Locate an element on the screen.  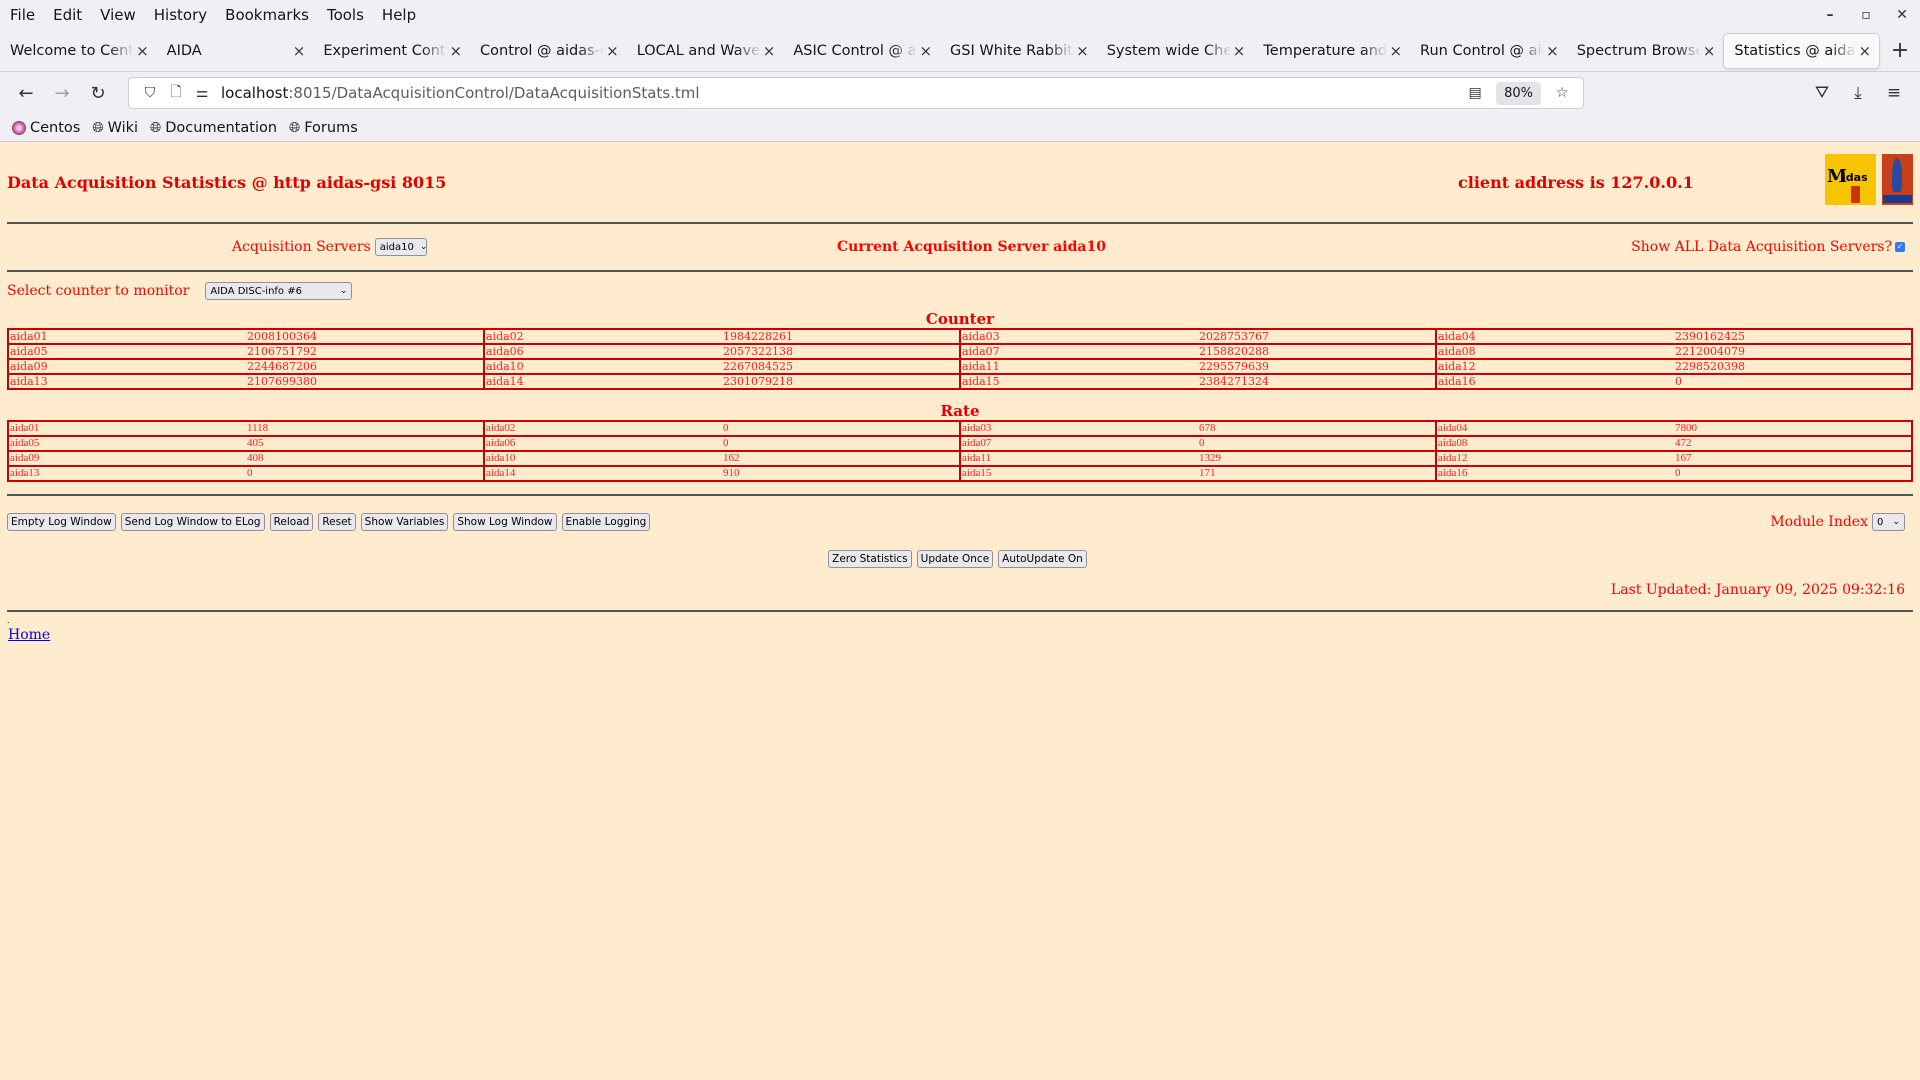
menu-history: History is located at coordinates (180, 15).